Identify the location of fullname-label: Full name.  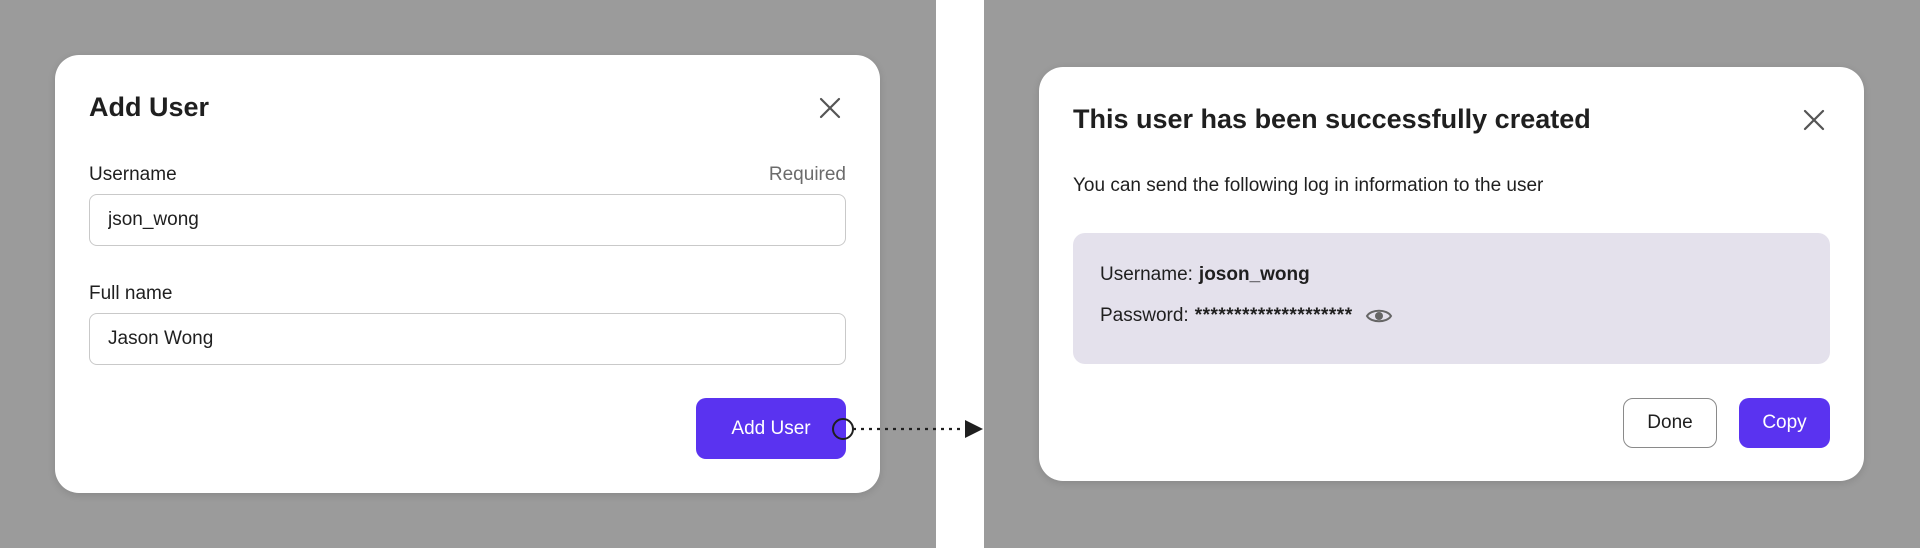
(131, 293).